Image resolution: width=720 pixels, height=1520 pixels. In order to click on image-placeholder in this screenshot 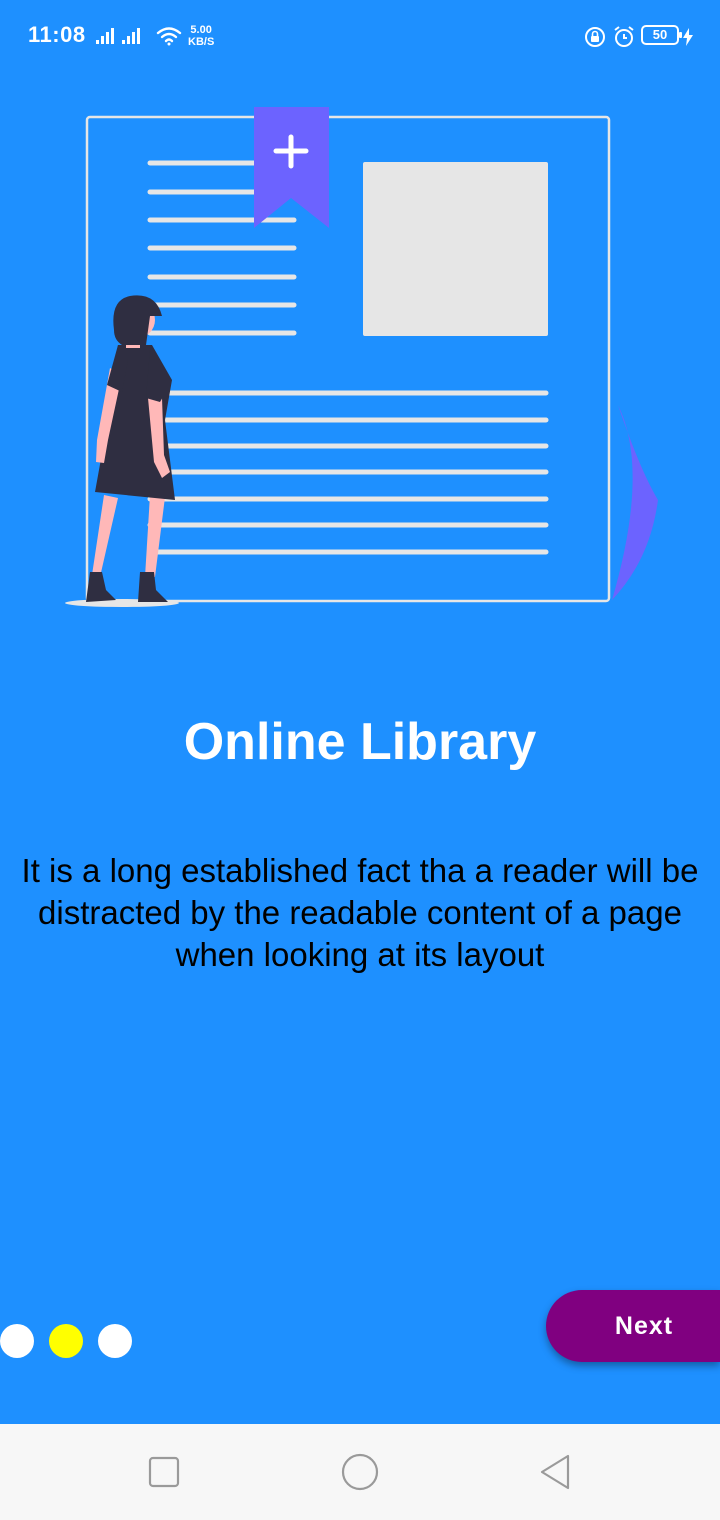, I will do `click(455, 249)`.